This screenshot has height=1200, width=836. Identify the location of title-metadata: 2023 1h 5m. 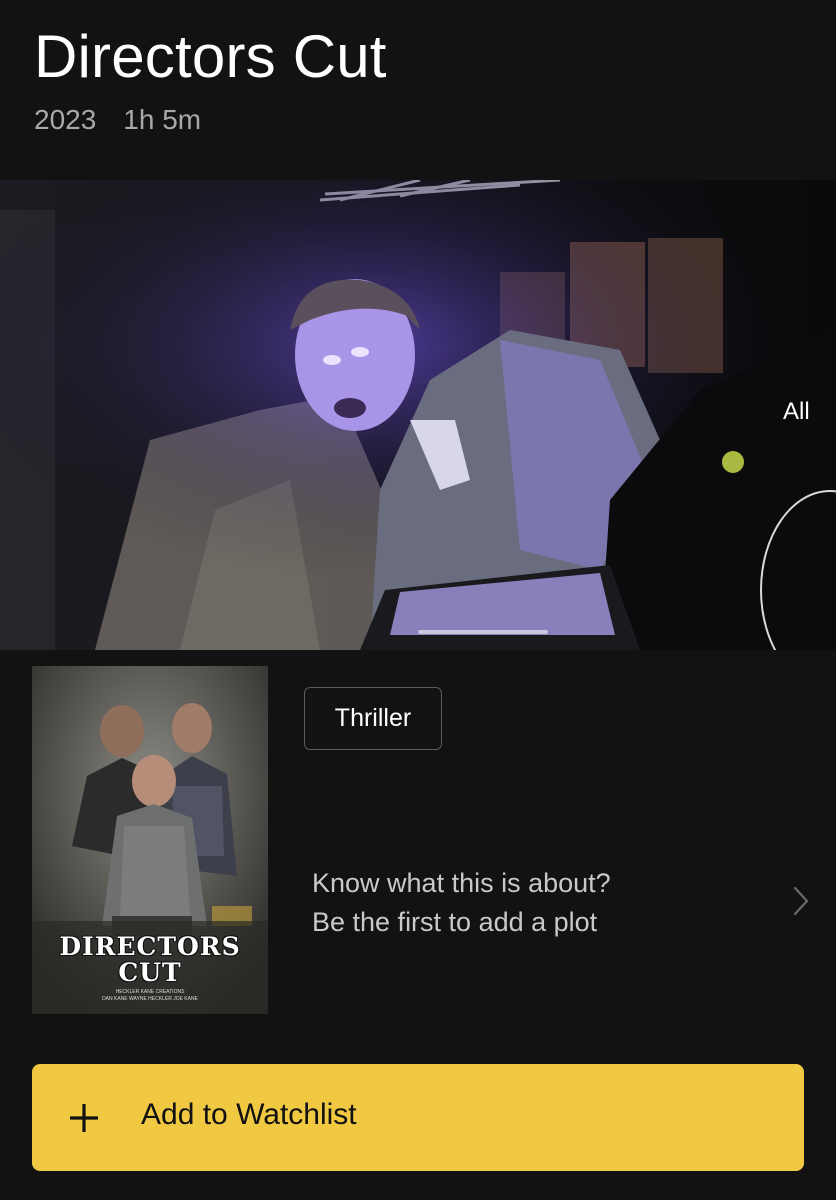
(117, 120).